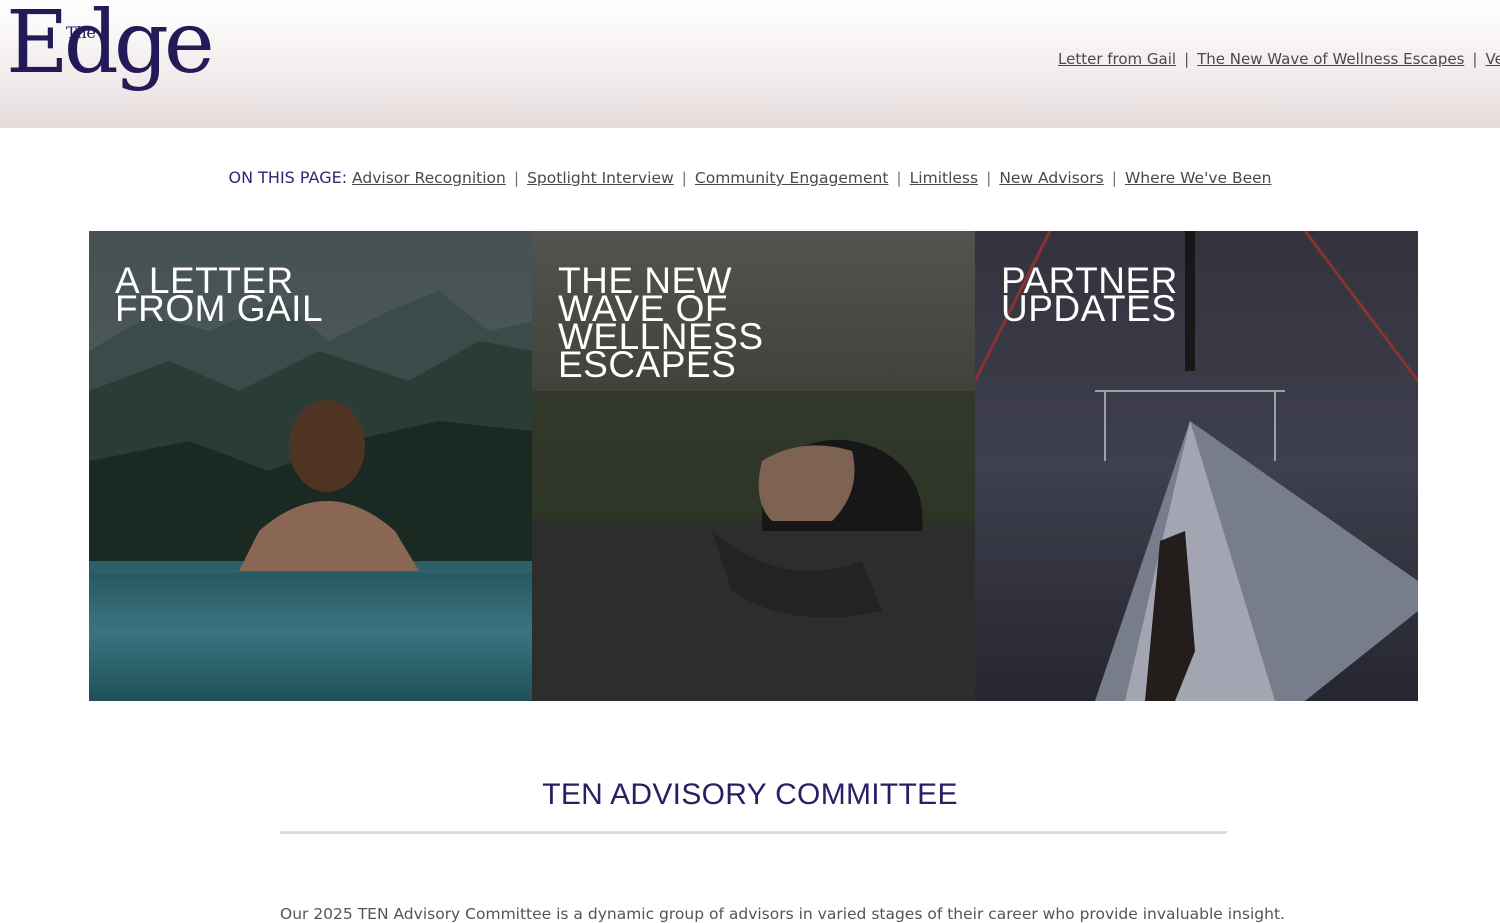  What do you see at coordinates (1051, 178) in the screenshot?
I see `anchor-new-advisors: New Advisors` at bounding box center [1051, 178].